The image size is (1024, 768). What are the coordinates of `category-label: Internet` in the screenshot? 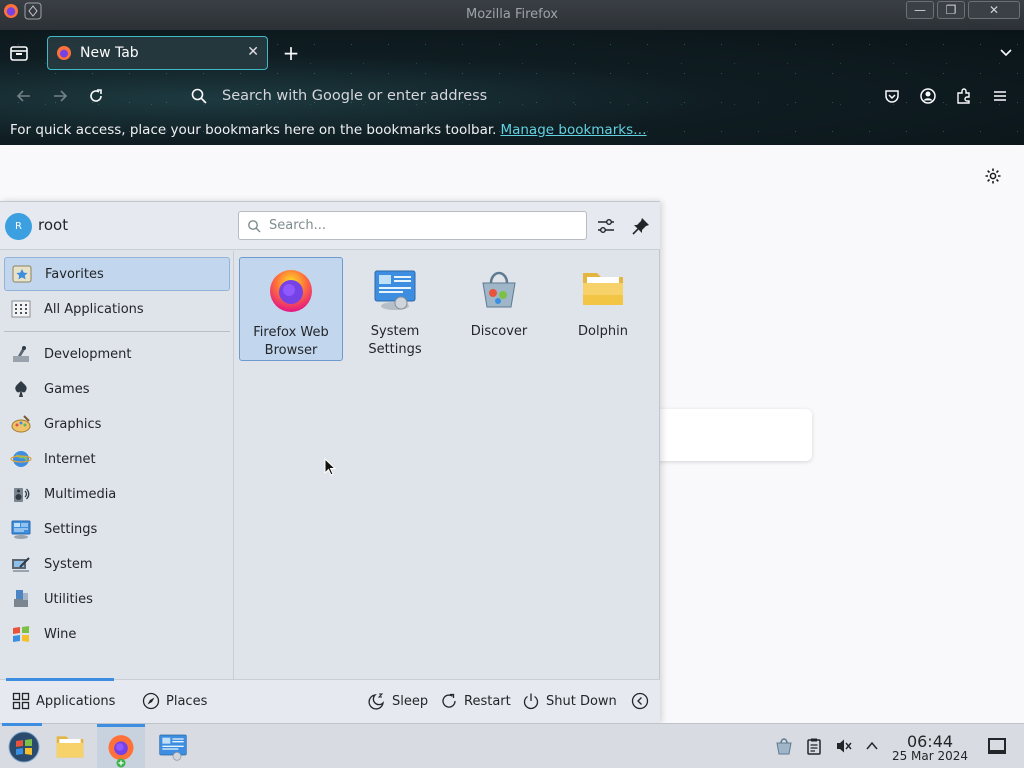 It's located at (70, 459).